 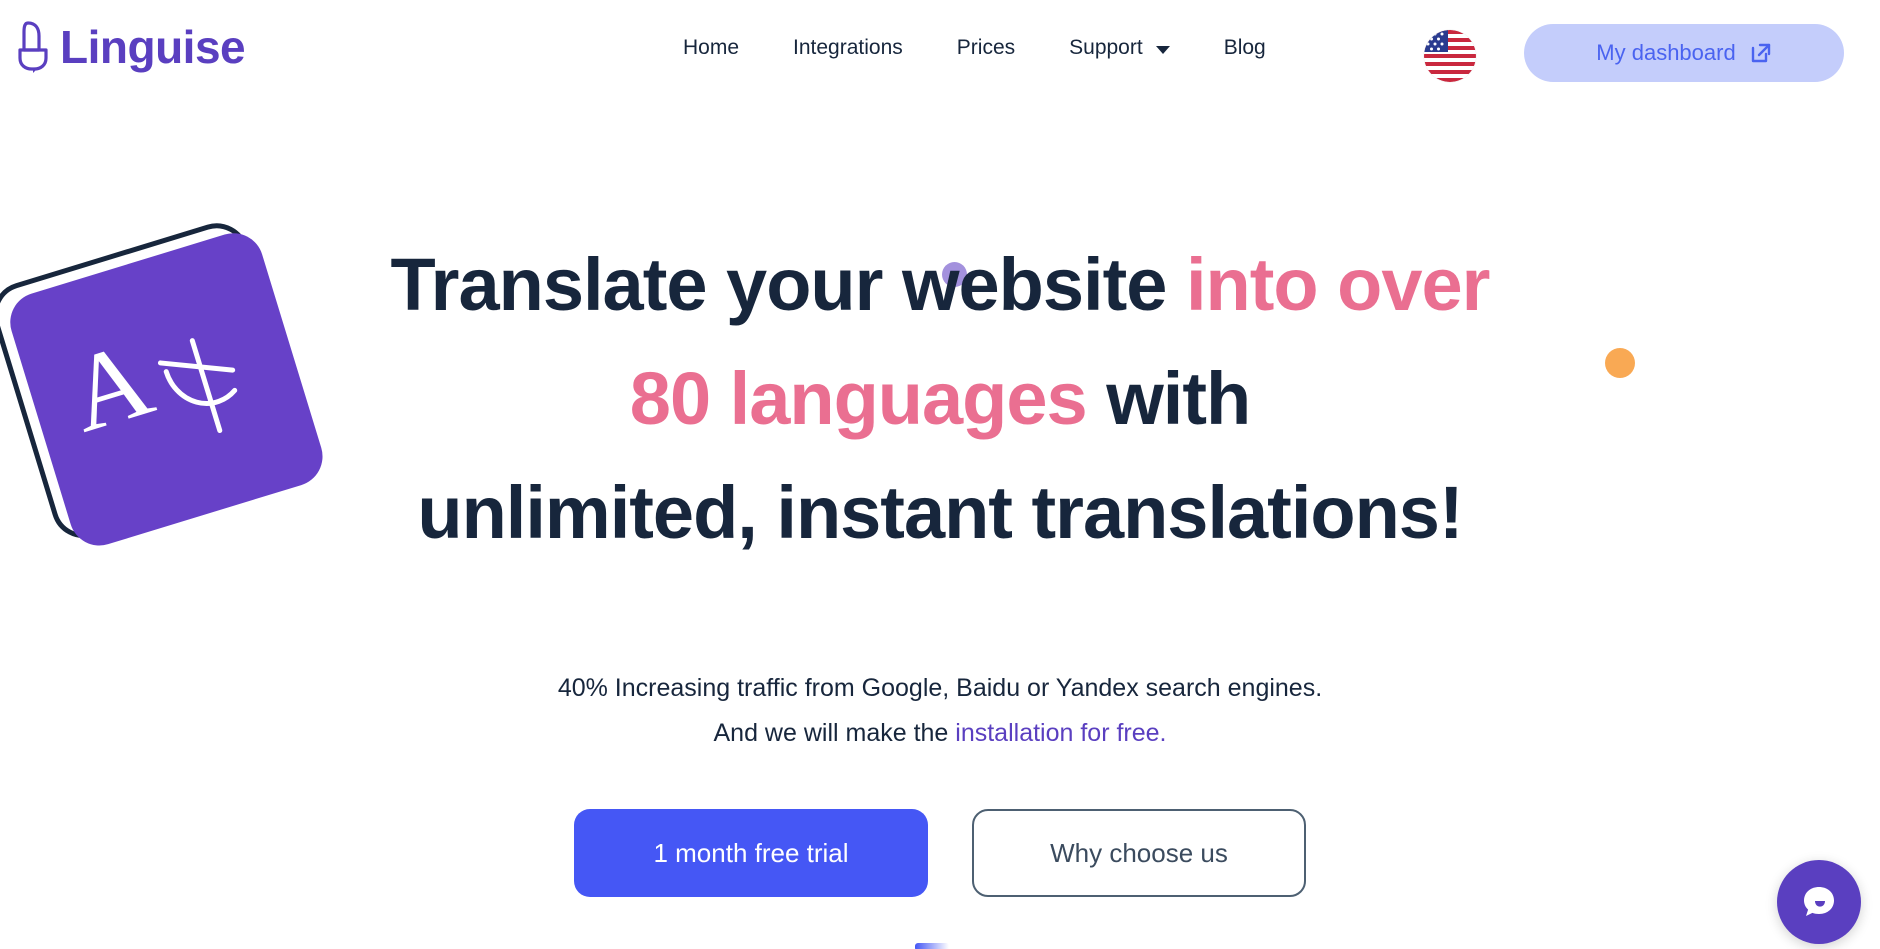 I want to click on nav-item-prices: Prices, so click(x=986, y=48).